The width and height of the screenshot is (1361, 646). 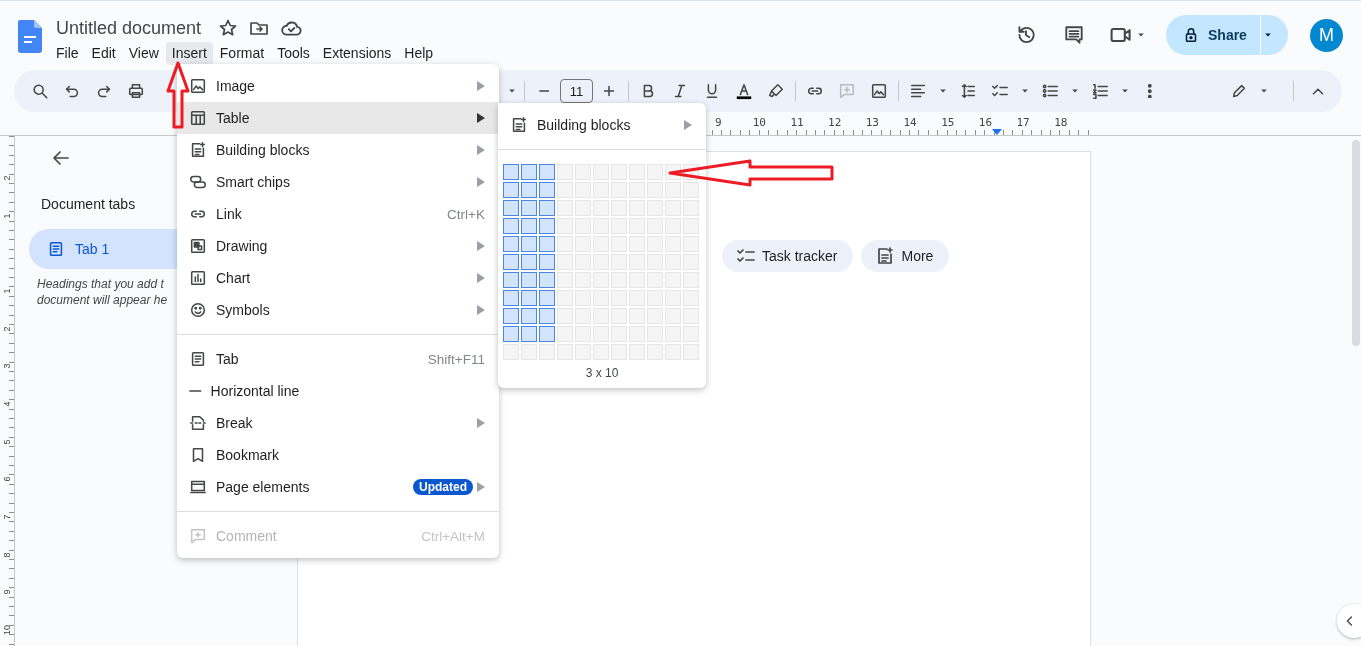 I want to click on ruler-label: 8, so click(x=7, y=555).